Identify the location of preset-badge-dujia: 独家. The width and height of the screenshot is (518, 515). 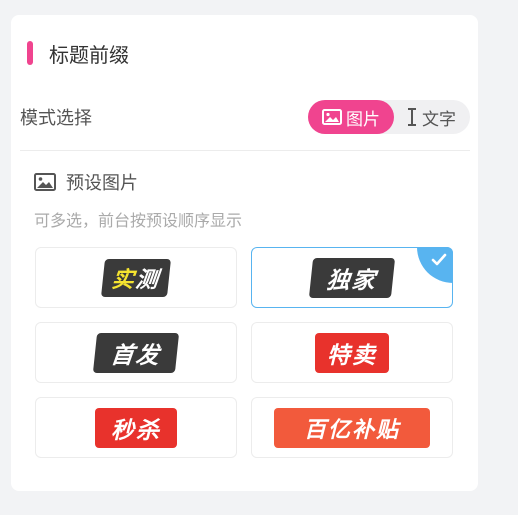
(352, 277).